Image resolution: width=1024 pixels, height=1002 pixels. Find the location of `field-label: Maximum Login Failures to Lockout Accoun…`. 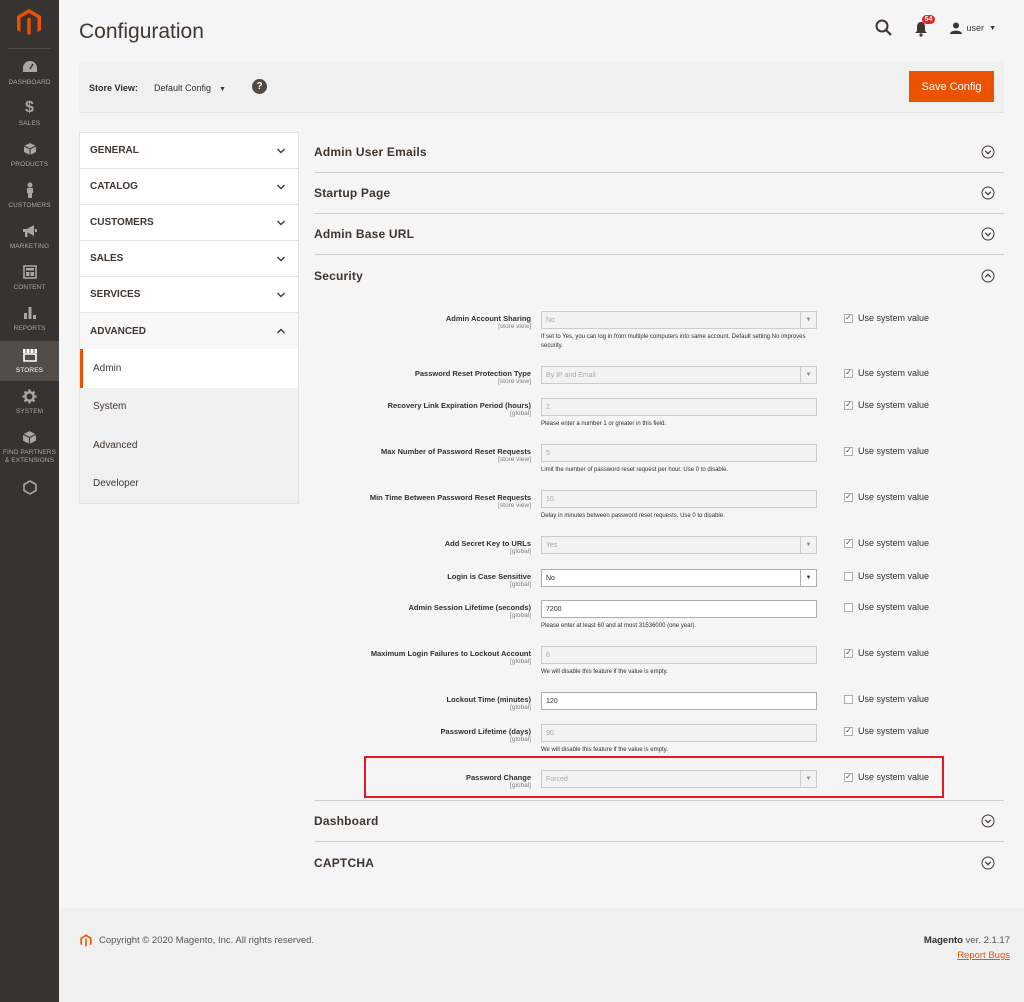

field-label: Maximum Login Failures to Lockout Accoun… is located at coordinates (450, 653).